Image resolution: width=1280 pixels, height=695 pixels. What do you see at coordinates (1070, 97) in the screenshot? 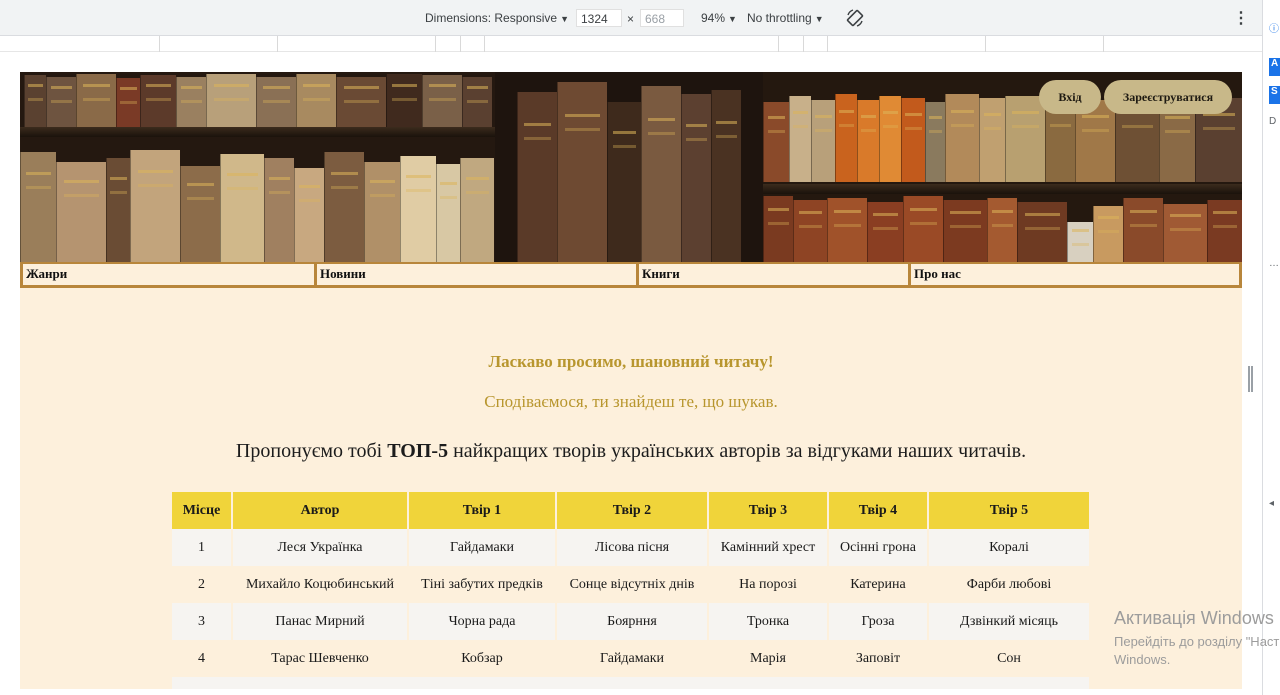
I see `login-button: Вхід` at bounding box center [1070, 97].